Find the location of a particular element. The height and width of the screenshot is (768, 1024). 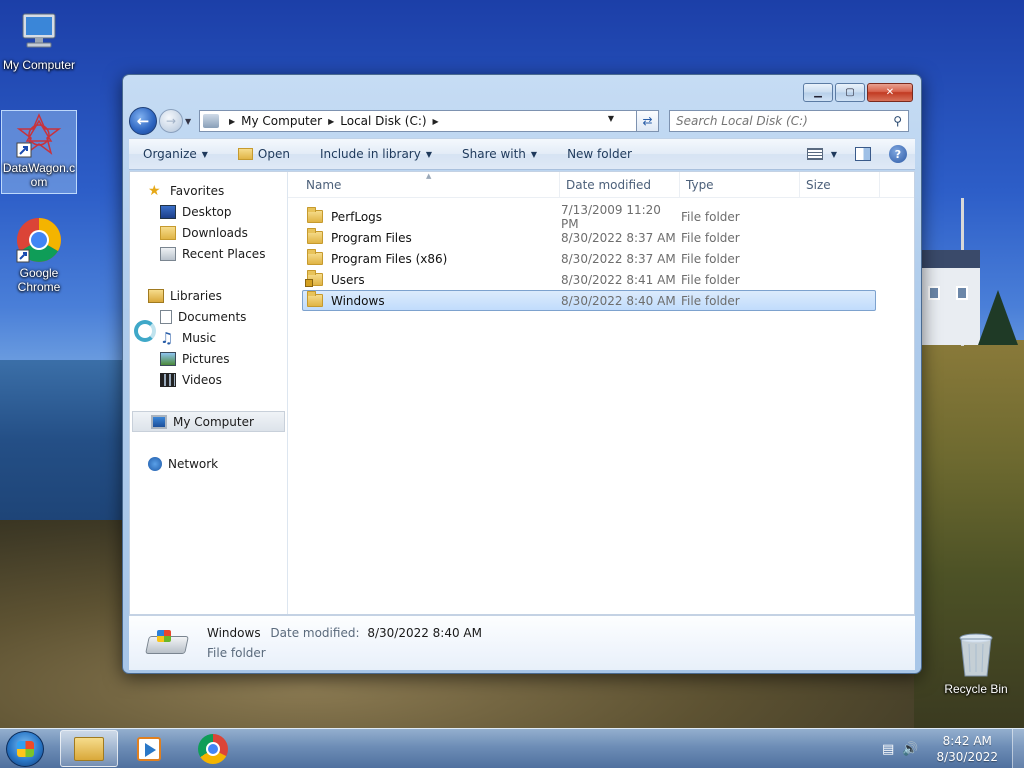

maximize-button: ▢ is located at coordinates (850, 92).